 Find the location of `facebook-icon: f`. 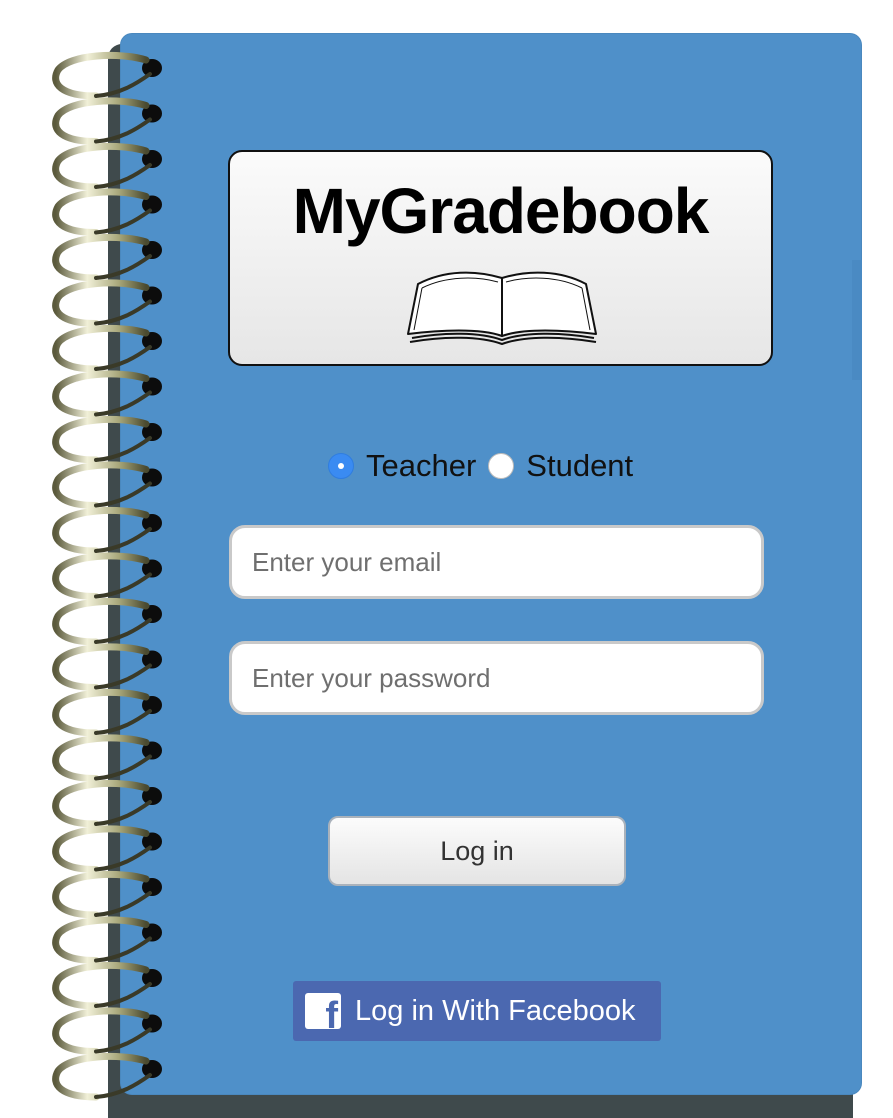

facebook-icon: f is located at coordinates (323, 1011).